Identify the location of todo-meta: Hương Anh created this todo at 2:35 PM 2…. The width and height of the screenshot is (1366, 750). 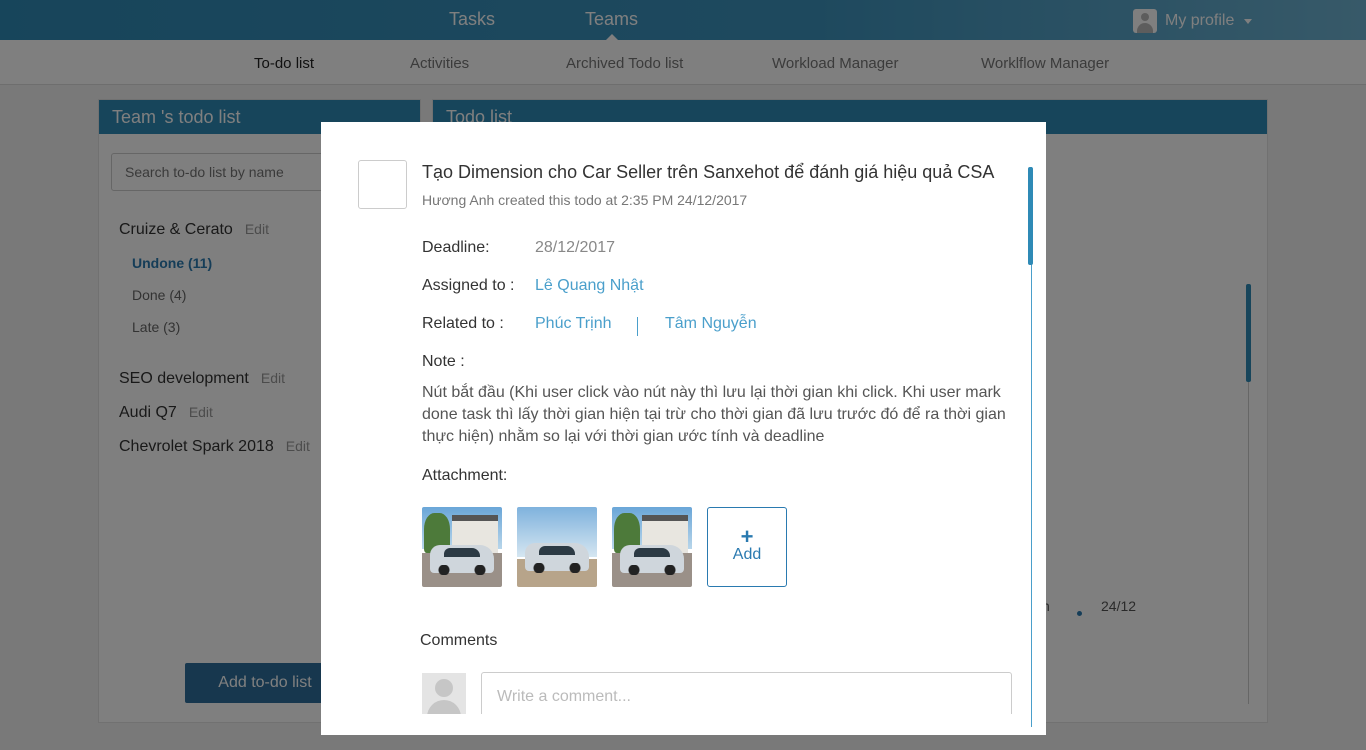
(585, 200).